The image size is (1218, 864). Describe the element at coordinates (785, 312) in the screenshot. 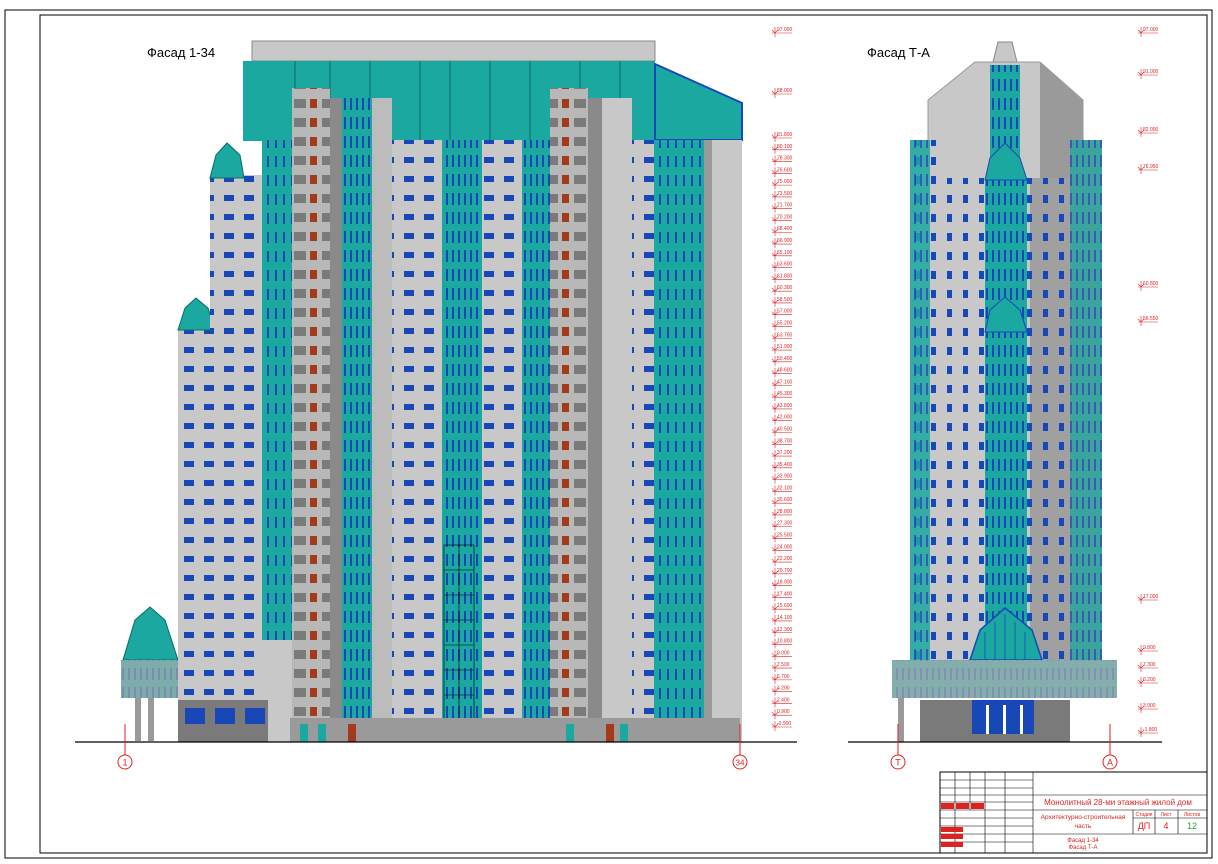

I see `elevation-label: 57.000` at that location.